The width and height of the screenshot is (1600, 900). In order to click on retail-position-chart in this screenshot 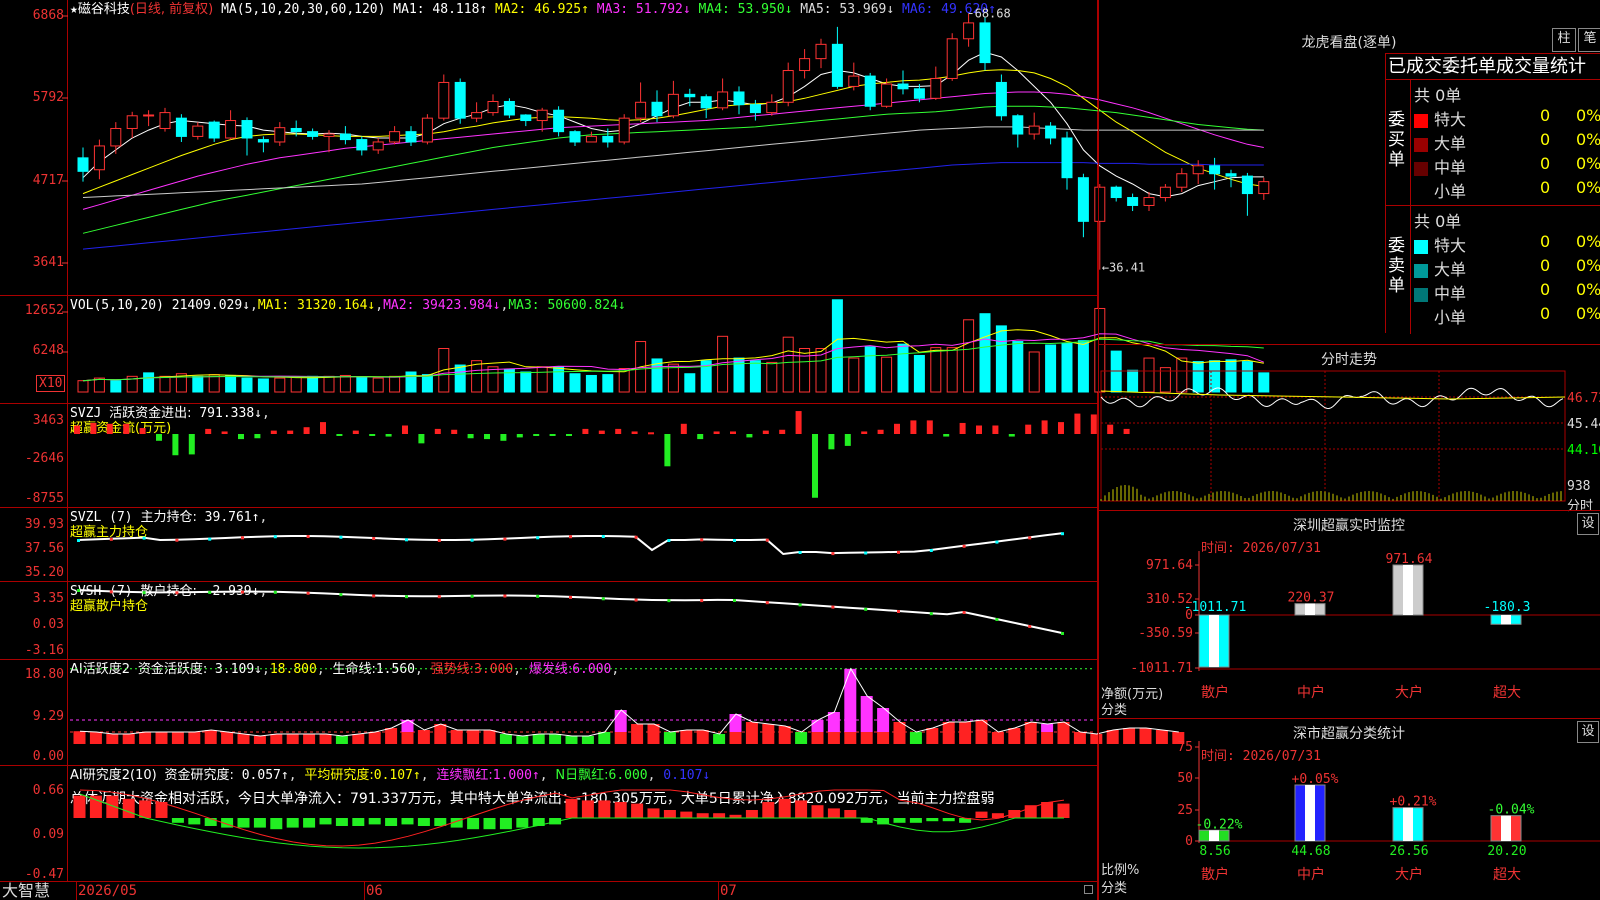, I will do `click(549, 621)`.